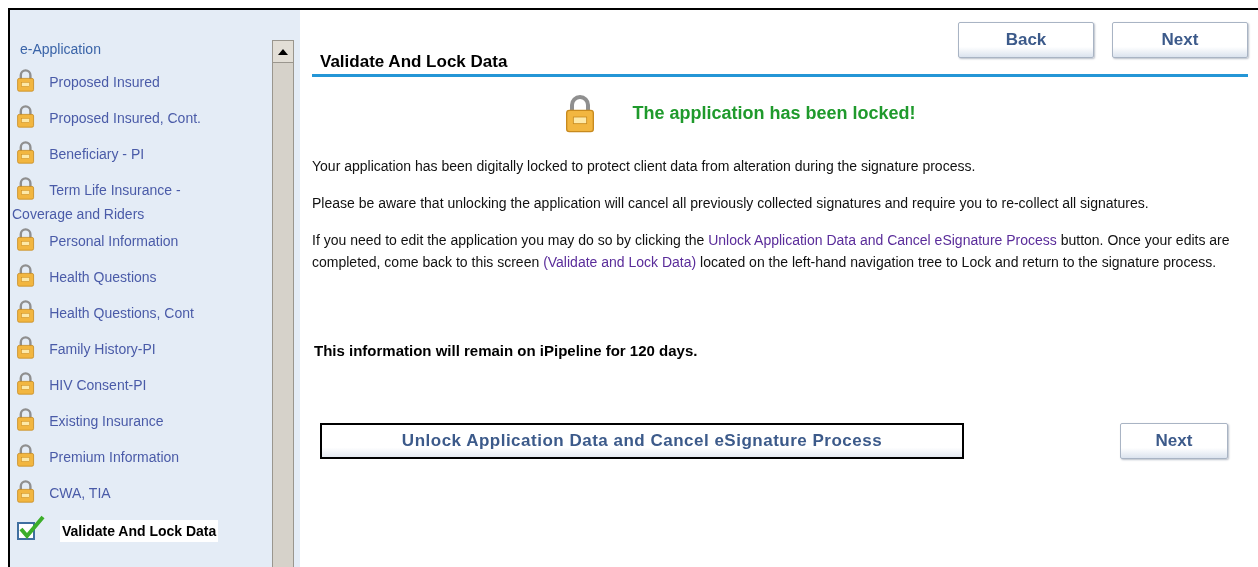  I want to click on retention-note: This information will remain on iPipeline for 120 days., so click(506, 350).